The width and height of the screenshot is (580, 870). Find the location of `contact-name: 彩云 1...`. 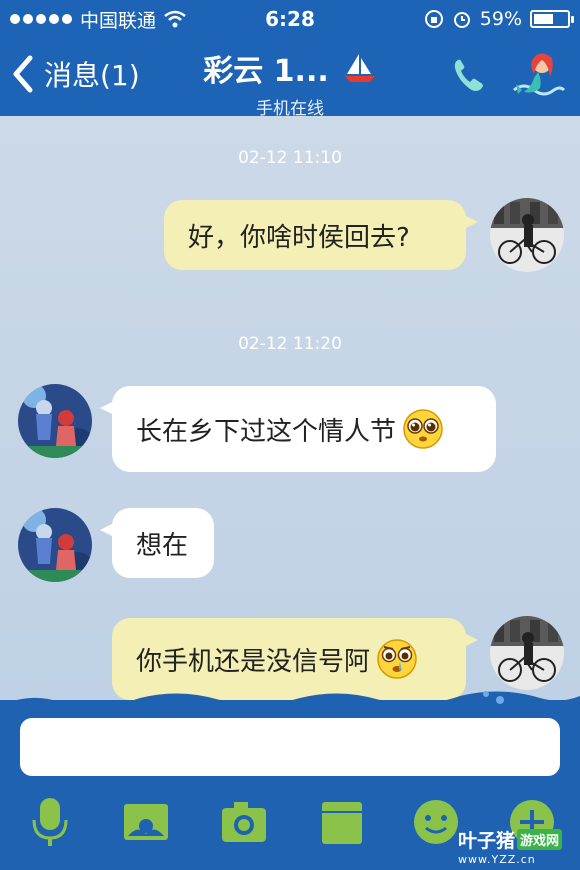

contact-name: 彩云 1... is located at coordinates (266, 71).